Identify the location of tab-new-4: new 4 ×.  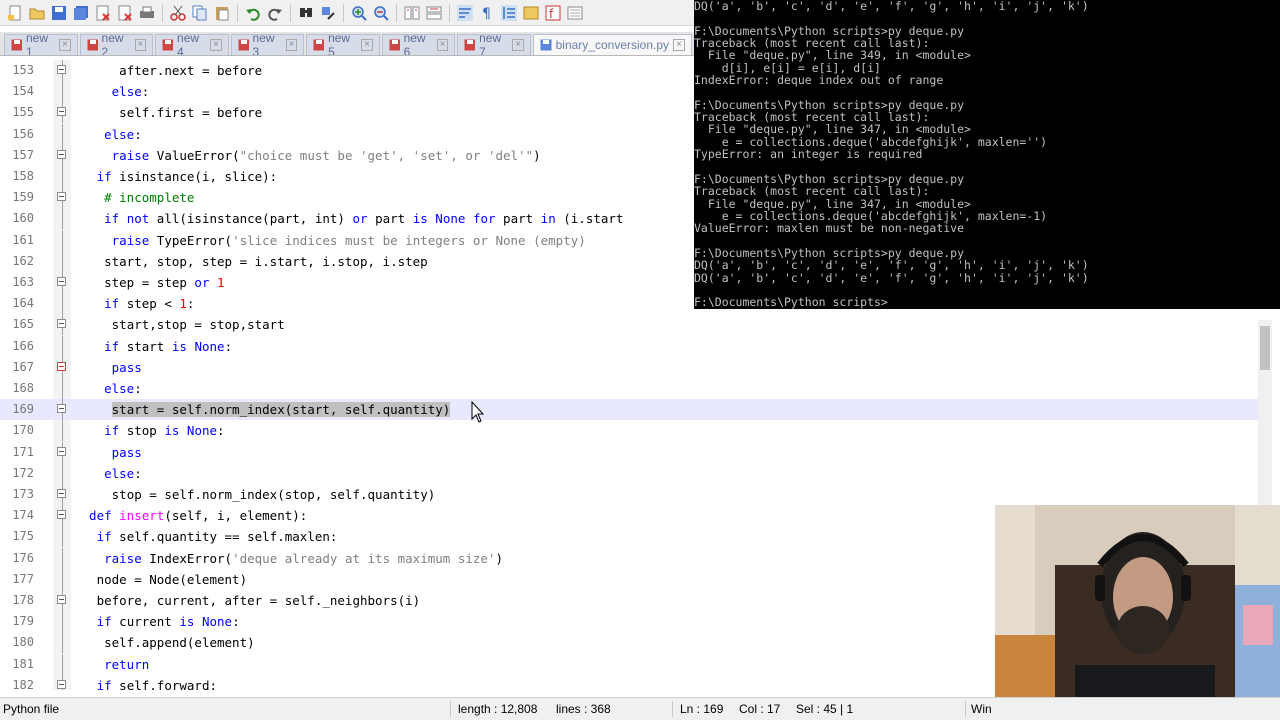
(192, 43).